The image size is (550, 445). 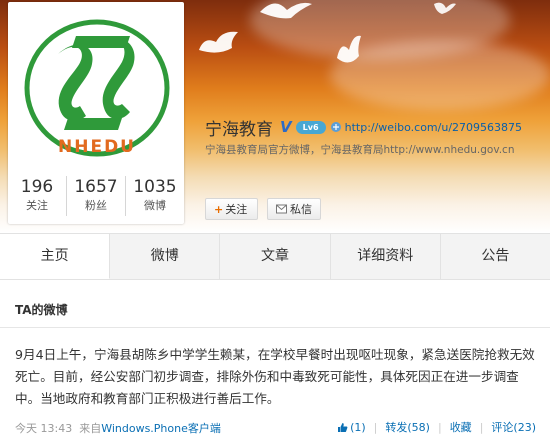 I want to click on tab-announcements: 公告, so click(x=495, y=256).